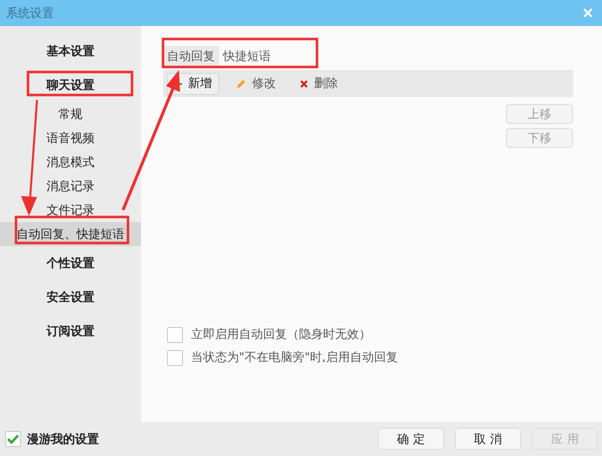  Describe the element at coordinates (488, 439) in the screenshot. I see `dialog-button: 取 消` at that location.